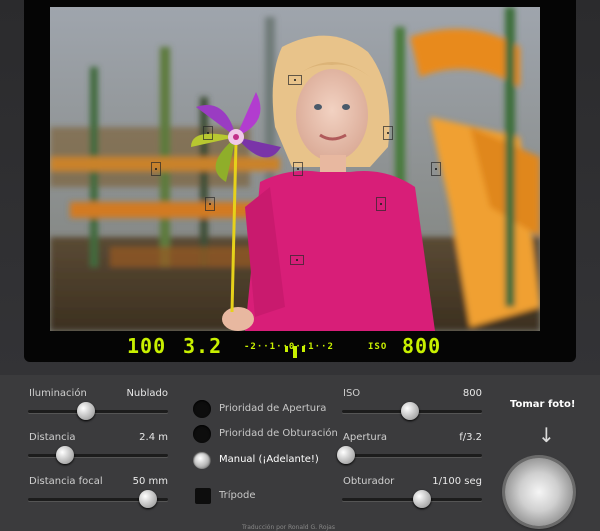  What do you see at coordinates (543, 404) in the screenshot?
I see `take-photo-label: Tomar foto!` at bounding box center [543, 404].